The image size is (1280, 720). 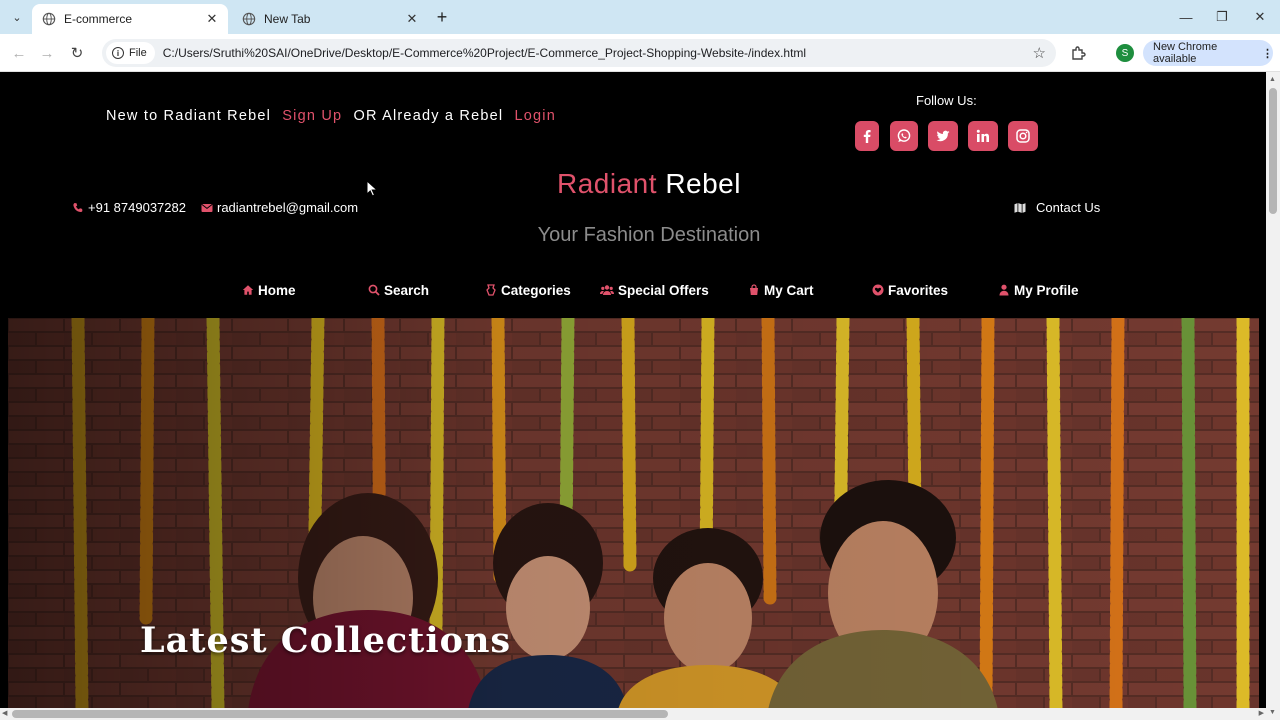 What do you see at coordinates (1046, 290) in the screenshot?
I see `nav-label: My Profile` at bounding box center [1046, 290].